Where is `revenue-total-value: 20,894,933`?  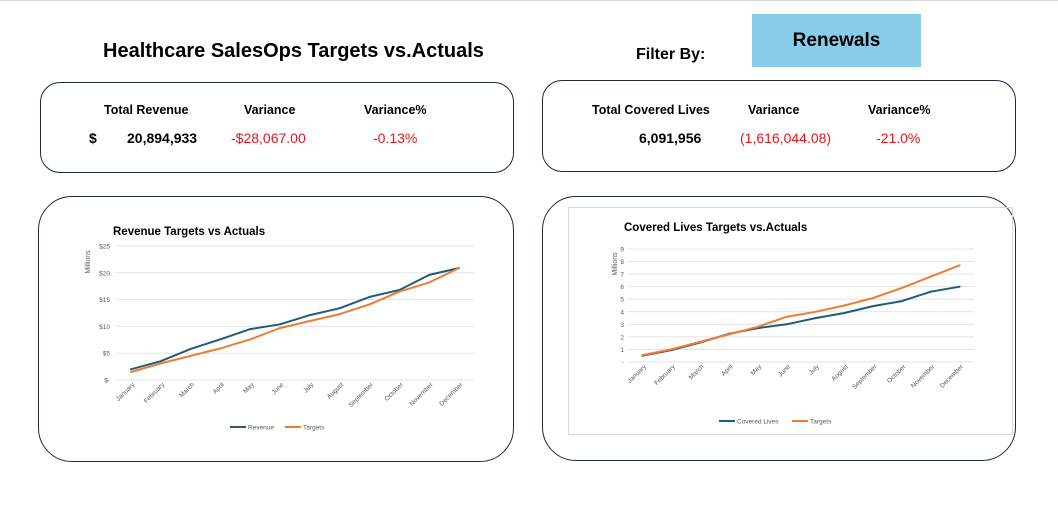 revenue-total-value: 20,894,933 is located at coordinates (162, 138).